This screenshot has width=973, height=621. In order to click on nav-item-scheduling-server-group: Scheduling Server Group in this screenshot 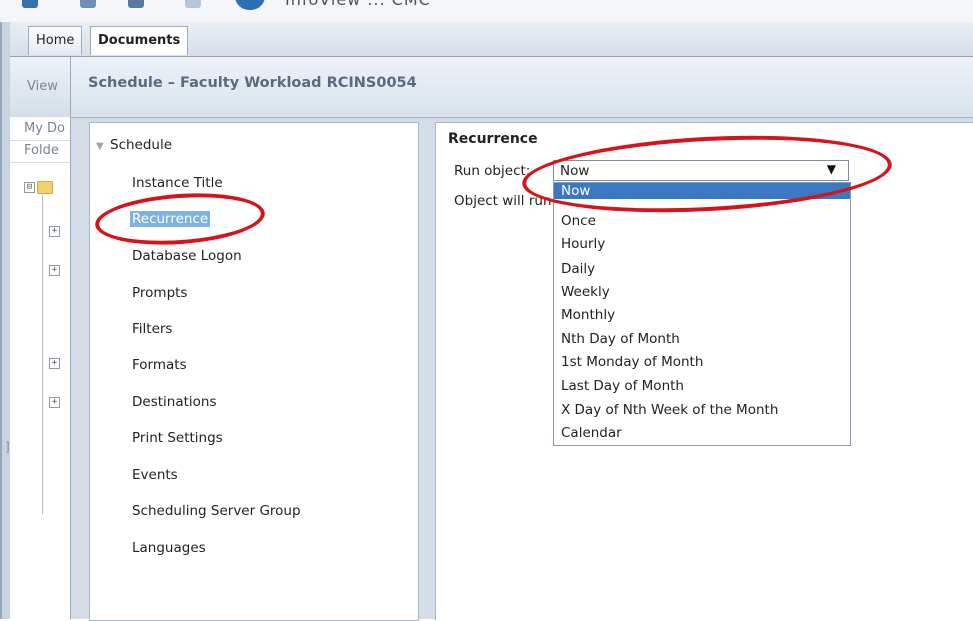, I will do `click(216, 511)`.